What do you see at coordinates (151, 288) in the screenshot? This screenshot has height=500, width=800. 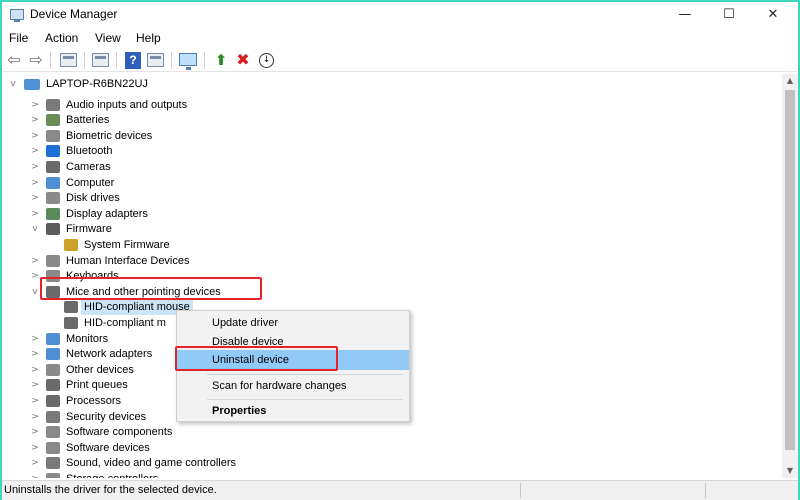 I see `annotation-highlight-mice` at bounding box center [151, 288].